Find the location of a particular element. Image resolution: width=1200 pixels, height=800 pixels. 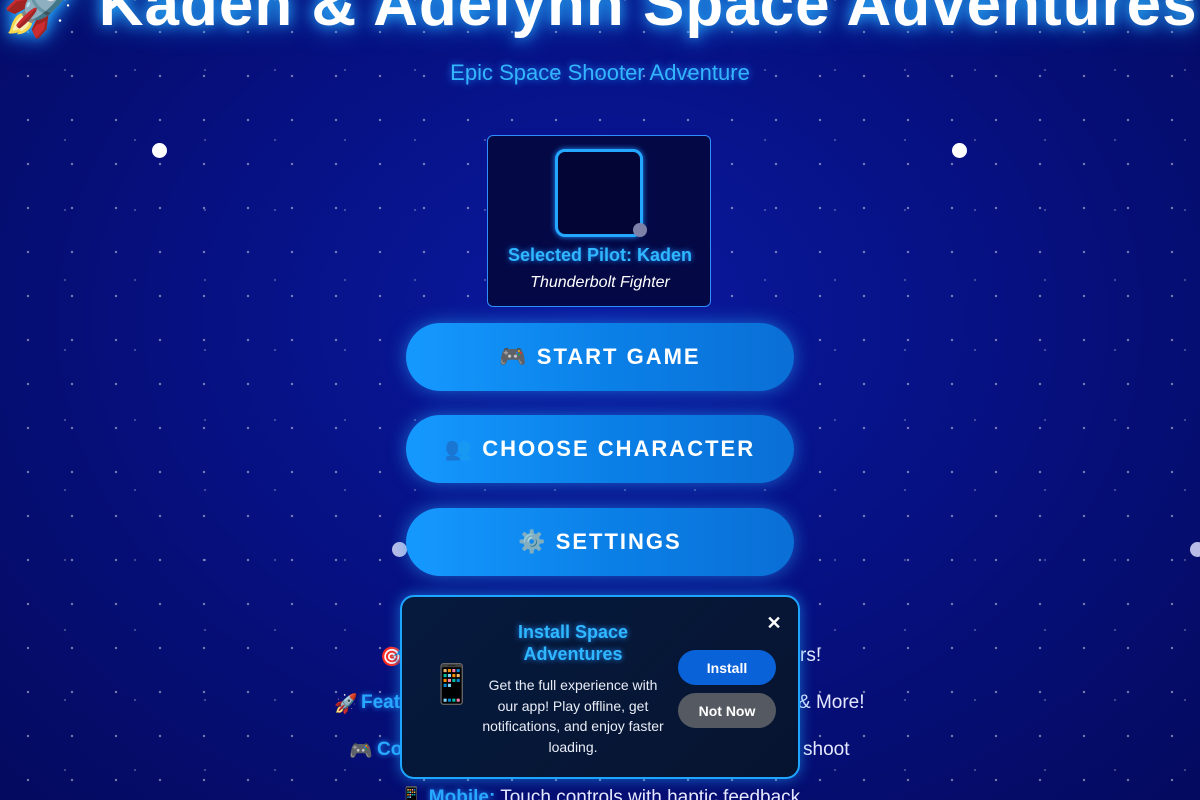

rocket-icon: 🚀 is located at coordinates (346, 704).